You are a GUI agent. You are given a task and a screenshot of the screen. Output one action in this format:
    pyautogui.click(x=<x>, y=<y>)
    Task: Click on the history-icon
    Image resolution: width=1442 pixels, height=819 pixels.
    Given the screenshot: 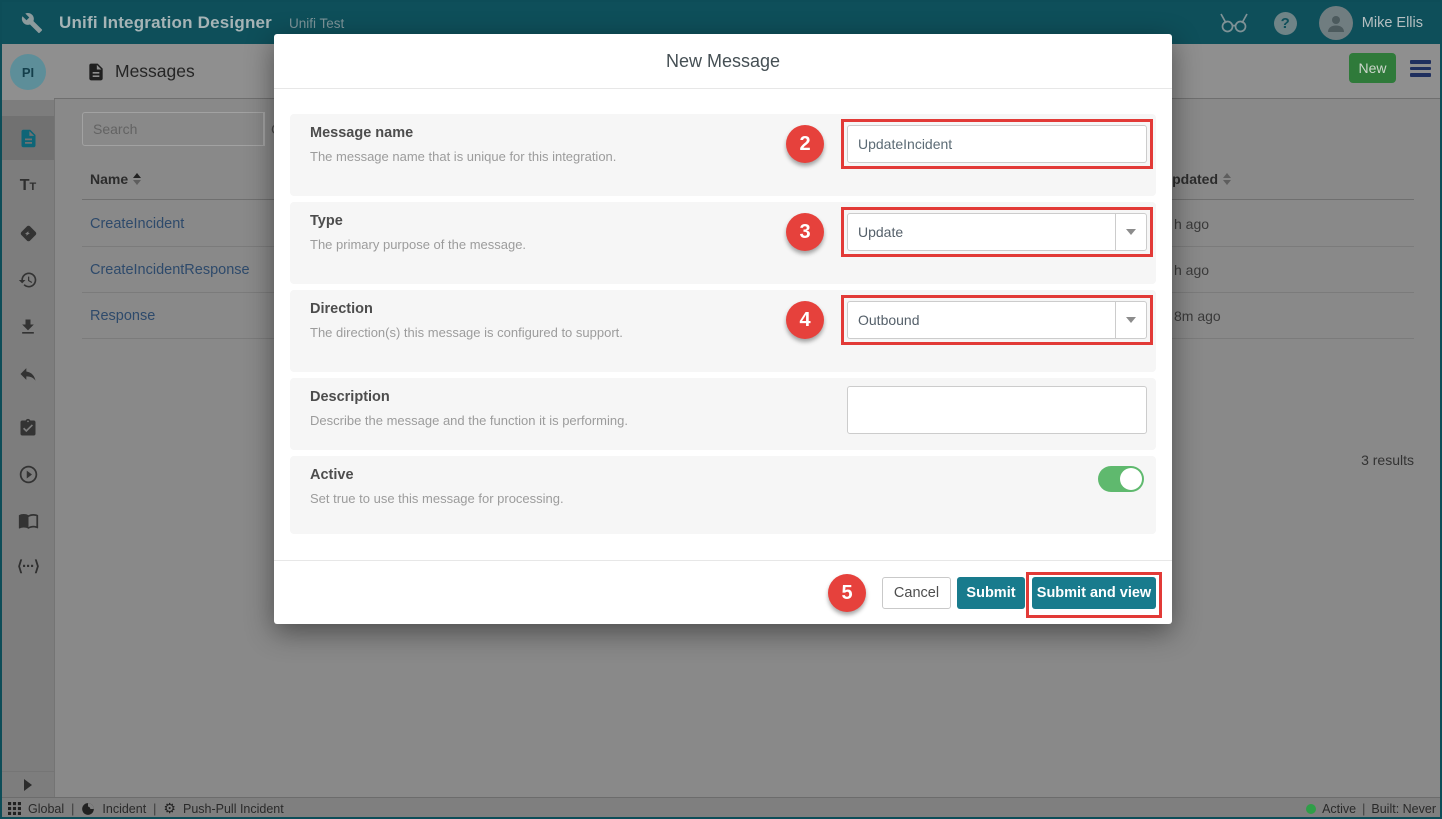 What is the action you would take?
    pyautogui.click(x=27, y=280)
    